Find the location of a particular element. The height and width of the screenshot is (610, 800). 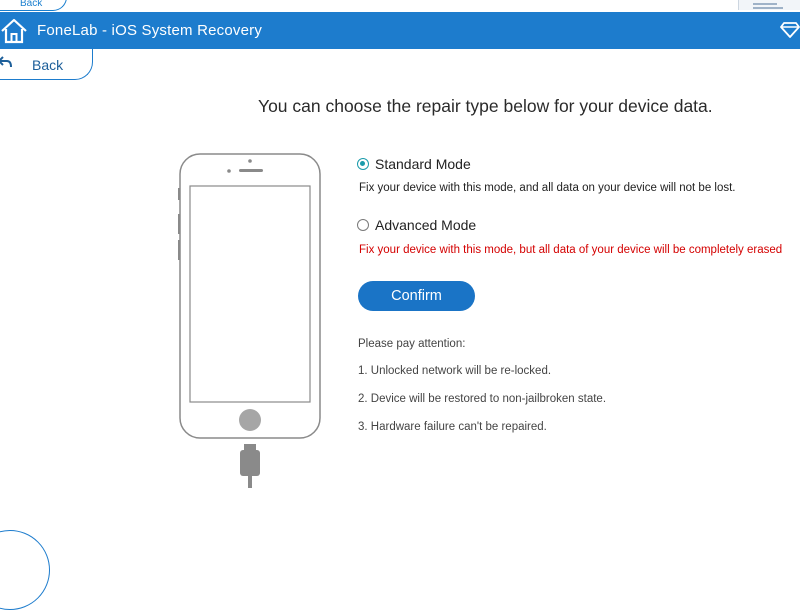

top-strip is located at coordinates (400, 6).